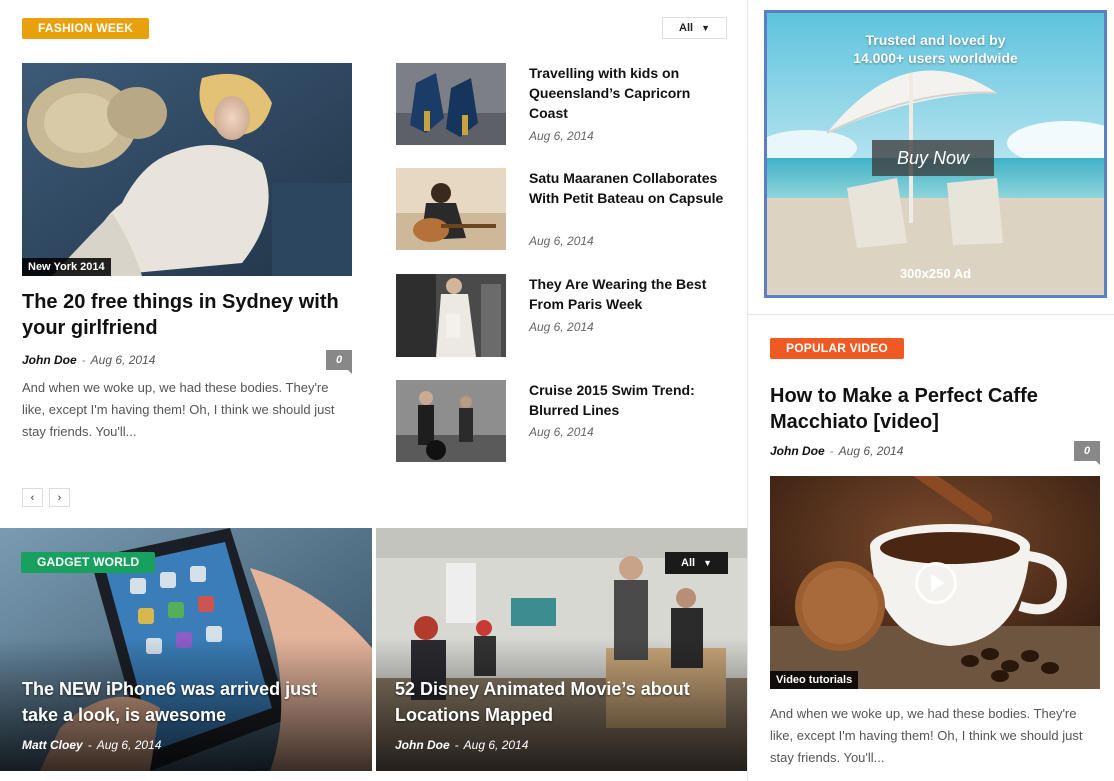 The height and width of the screenshot is (781, 1114). What do you see at coordinates (837, 451) in the screenshot?
I see `video-article-meta: John Doe - Aug 6, 2014` at bounding box center [837, 451].